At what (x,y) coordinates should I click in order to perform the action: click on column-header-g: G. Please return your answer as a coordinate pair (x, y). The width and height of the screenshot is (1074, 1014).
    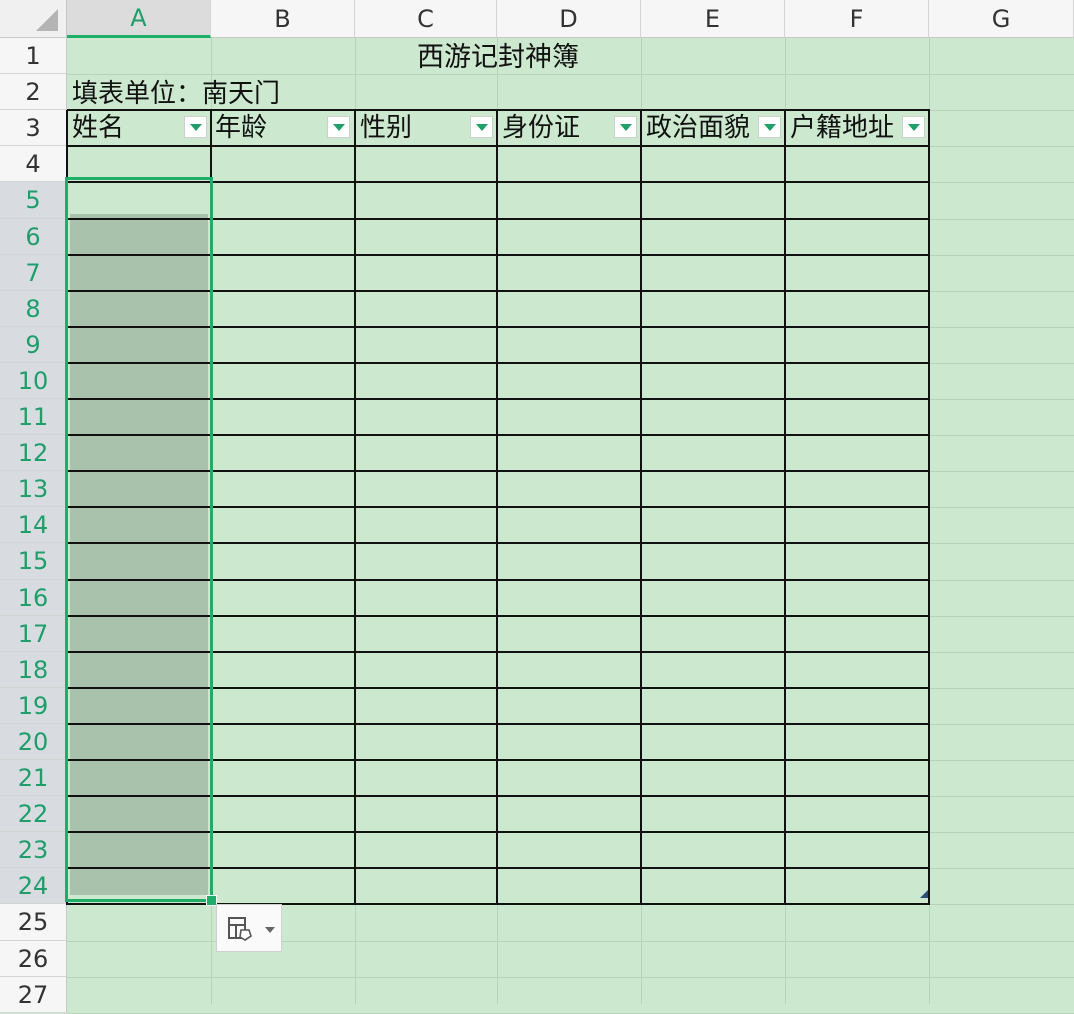
    Looking at the image, I should click on (1001, 19).